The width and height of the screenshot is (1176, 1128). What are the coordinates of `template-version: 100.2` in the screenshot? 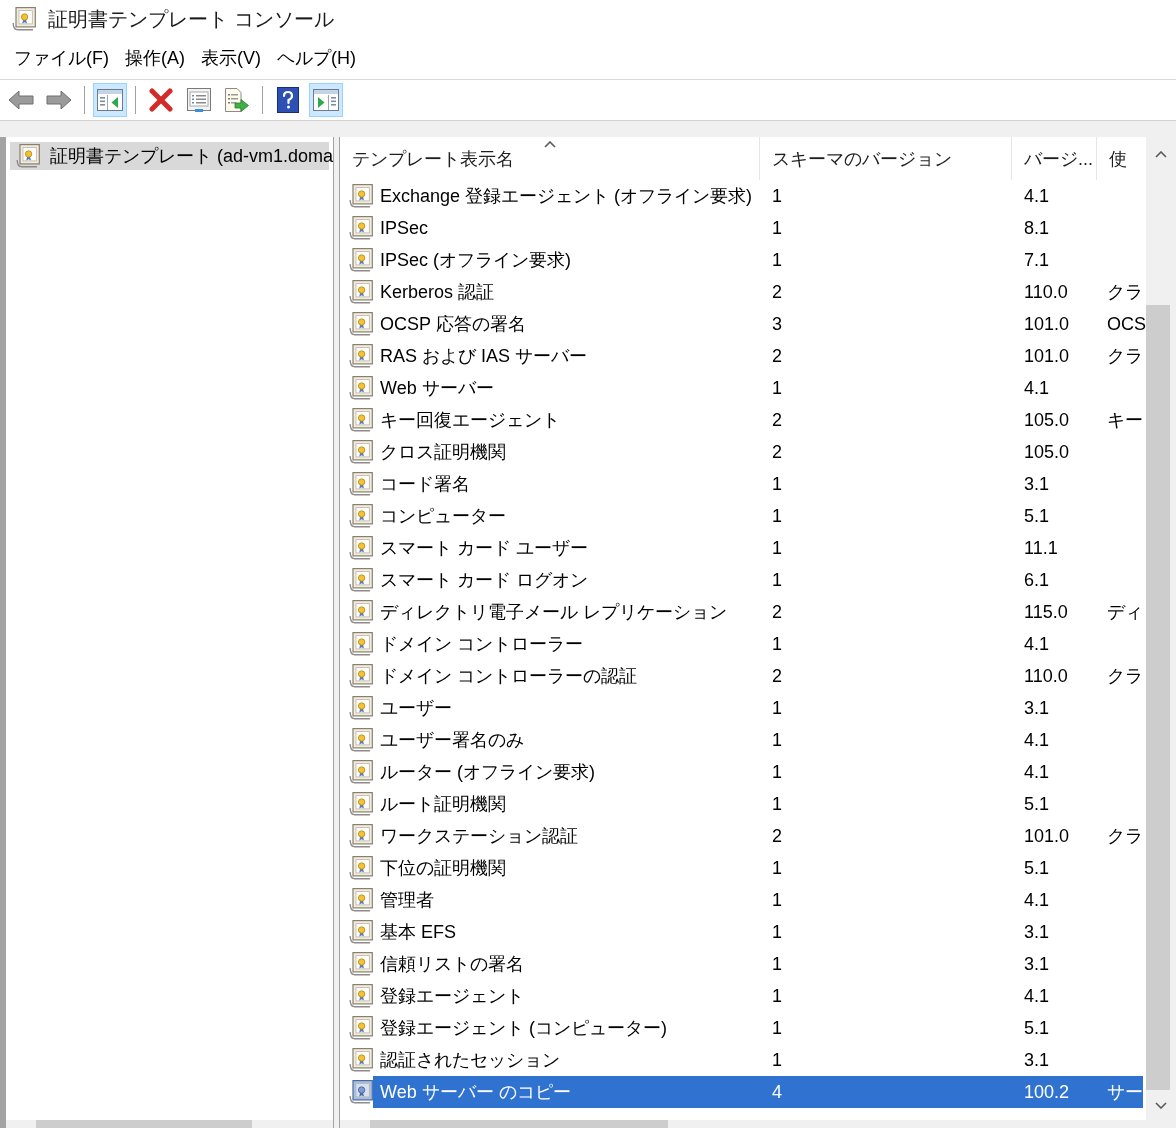 It's located at (1047, 1092).